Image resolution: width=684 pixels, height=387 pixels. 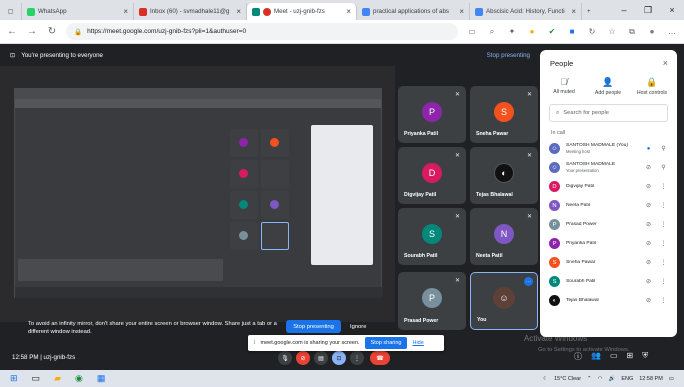 I want to click on tray-chevron-icon: ⌃, so click(x=589, y=379).